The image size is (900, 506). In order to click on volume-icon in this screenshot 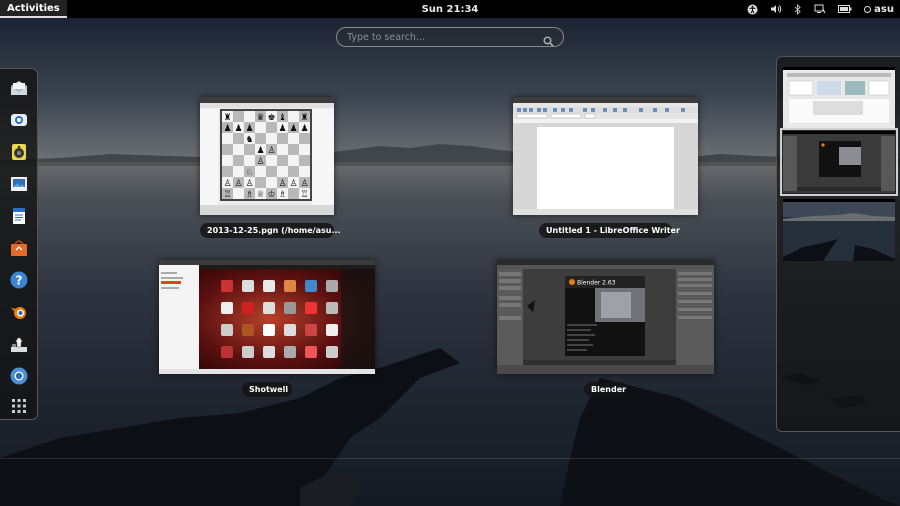, I will do `click(776, 9)`.